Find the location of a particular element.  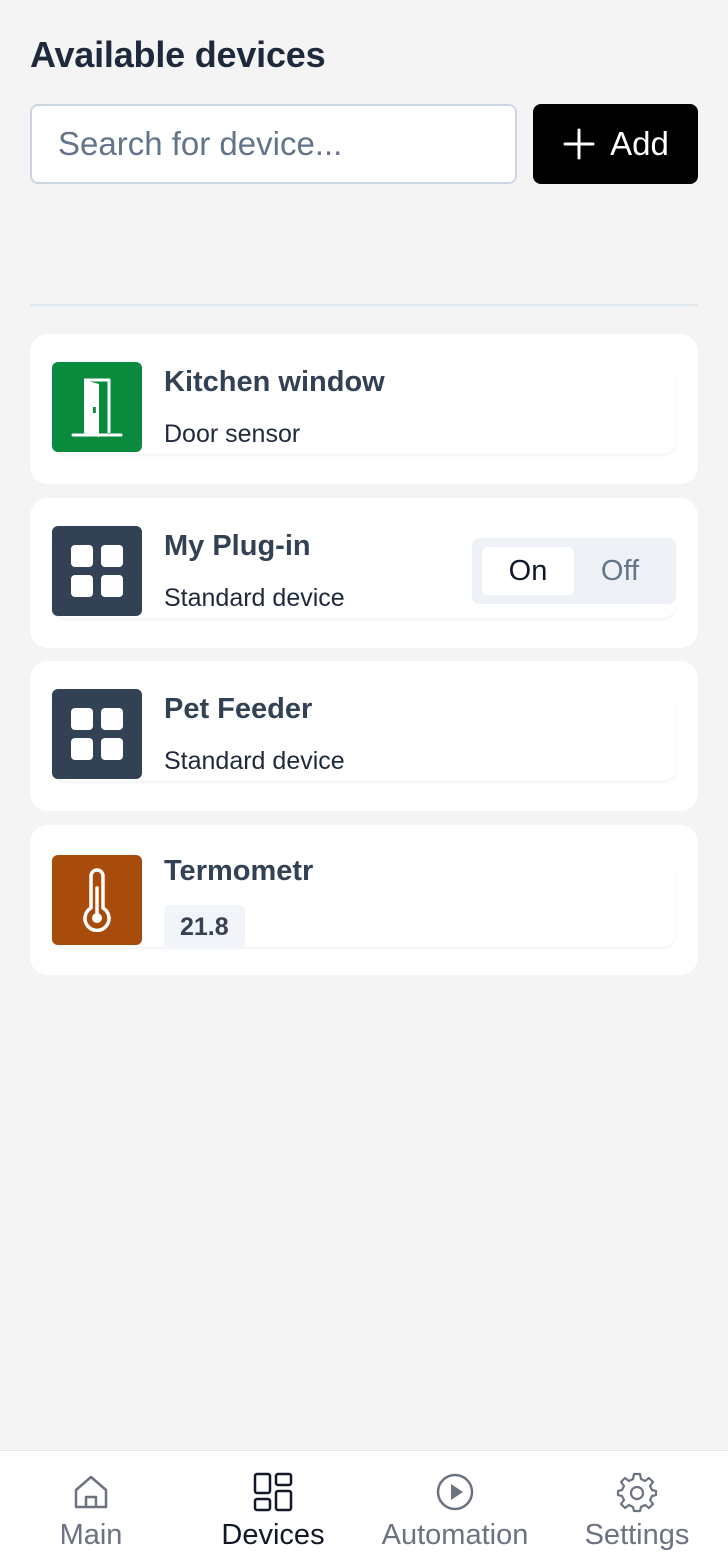

nav-label: Devices is located at coordinates (273, 1535).